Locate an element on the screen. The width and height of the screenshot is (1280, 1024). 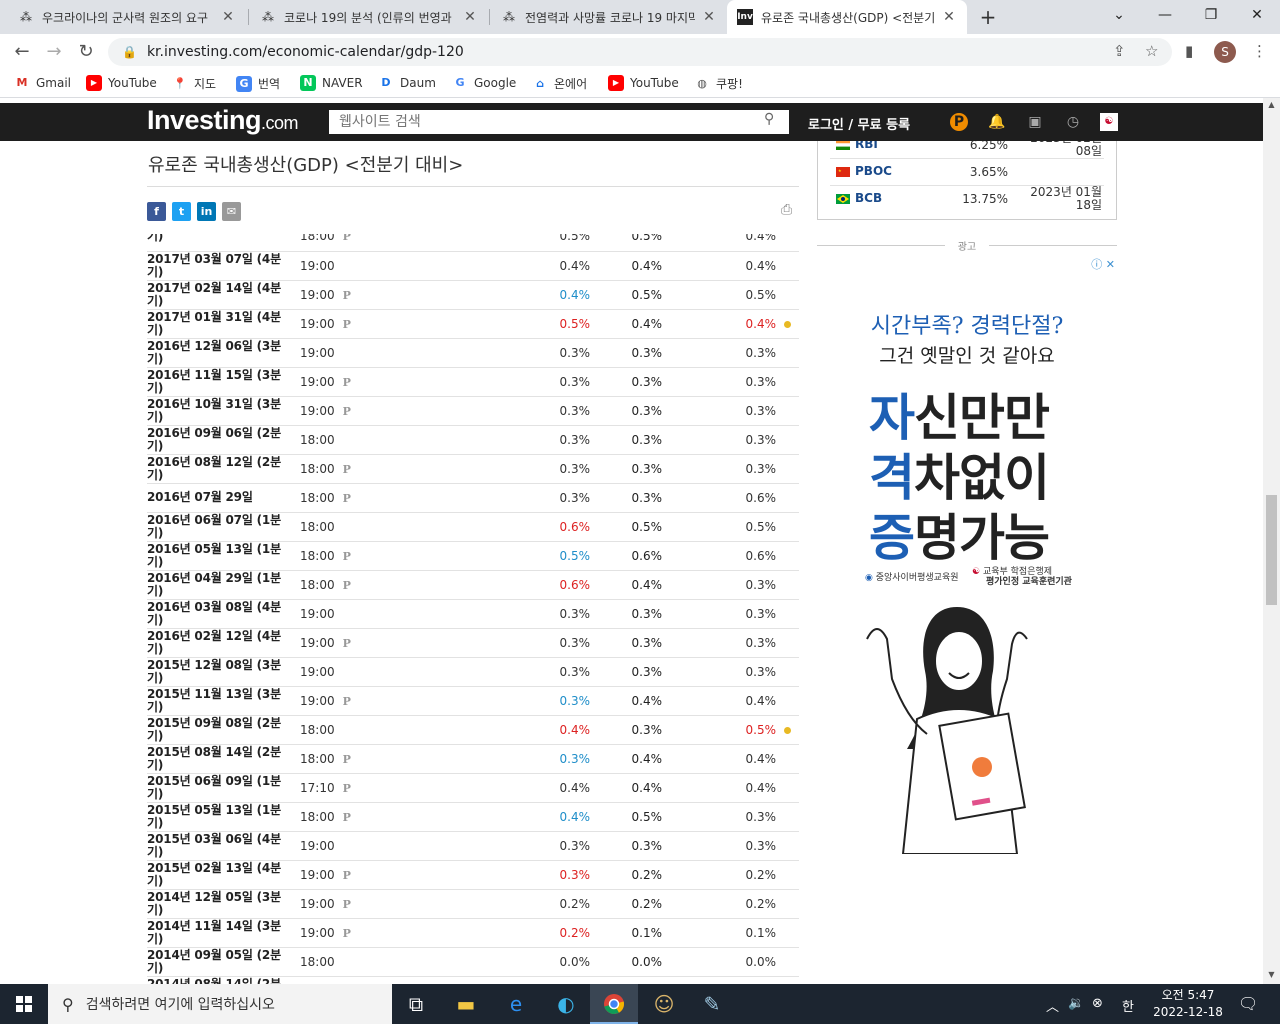
release-date: 기) is located at coordinates (155, 238).